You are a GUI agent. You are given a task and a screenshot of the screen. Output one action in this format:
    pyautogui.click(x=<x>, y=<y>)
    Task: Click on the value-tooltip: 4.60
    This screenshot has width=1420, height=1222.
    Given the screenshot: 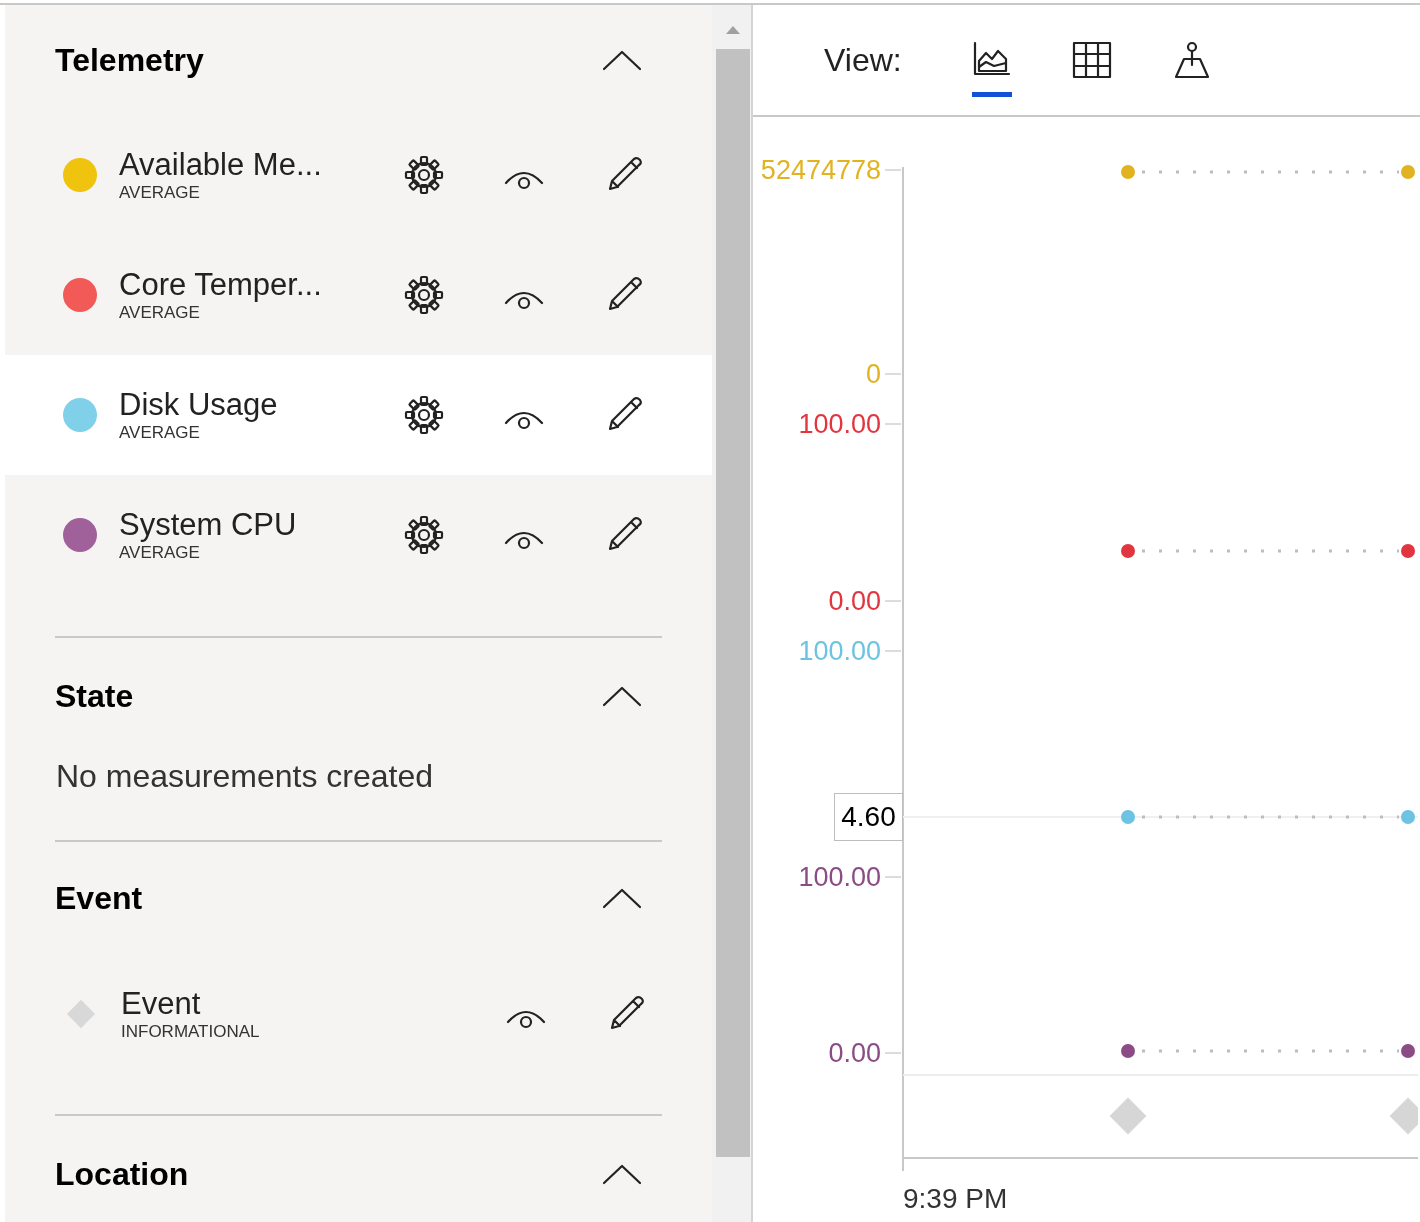 What is the action you would take?
    pyautogui.click(x=868, y=817)
    